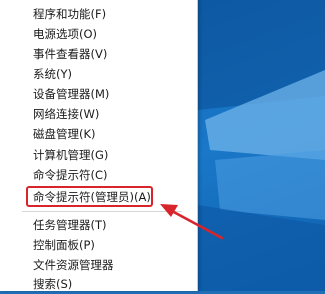 This screenshot has width=325, height=294. What do you see at coordinates (98, 74) in the screenshot?
I see `menu-item-system: 系统(Y)` at bounding box center [98, 74].